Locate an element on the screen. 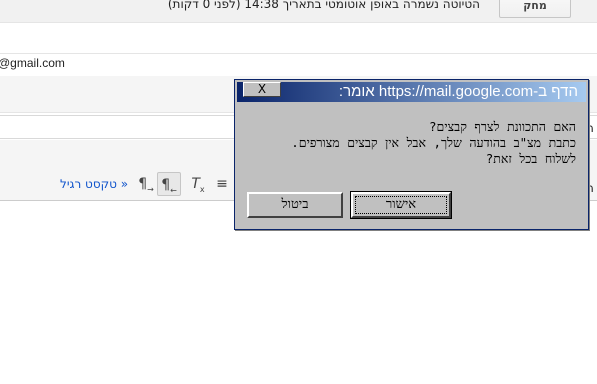  clear-format-icon: Tx is located at coordinates (198, 184).